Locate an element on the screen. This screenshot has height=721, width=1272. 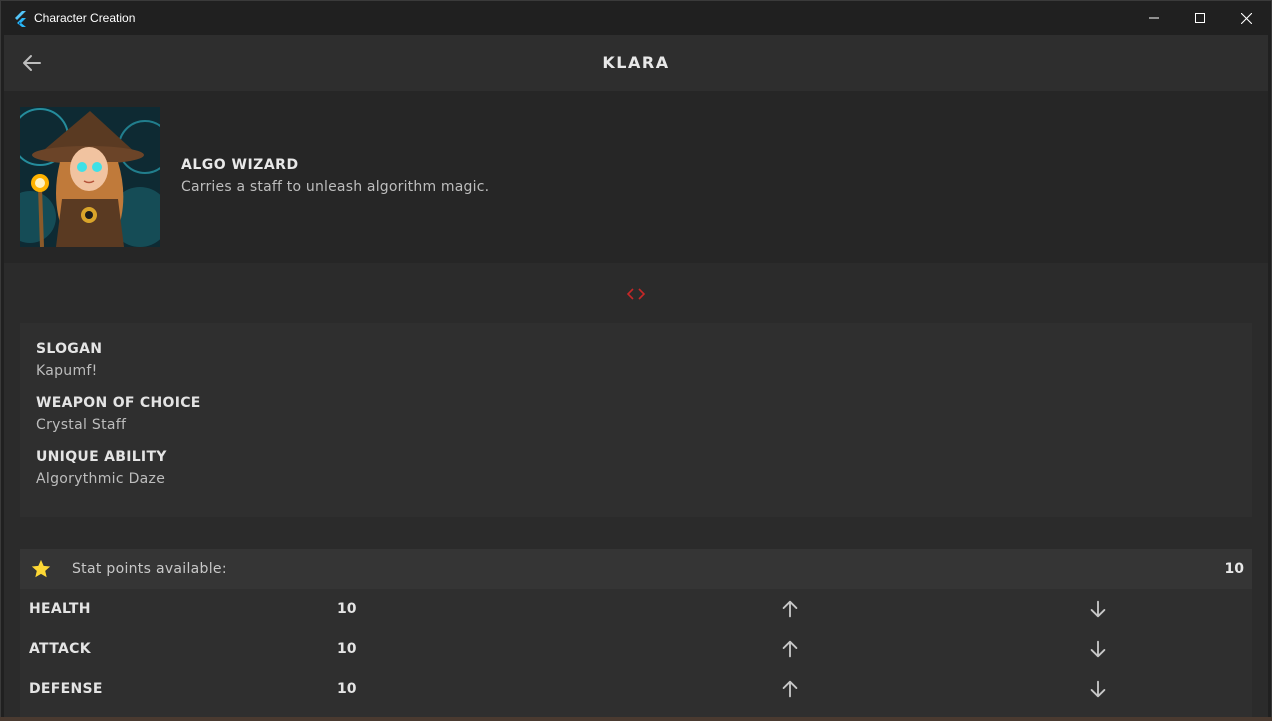
minimize-button is located at coordinates (1154, 18).